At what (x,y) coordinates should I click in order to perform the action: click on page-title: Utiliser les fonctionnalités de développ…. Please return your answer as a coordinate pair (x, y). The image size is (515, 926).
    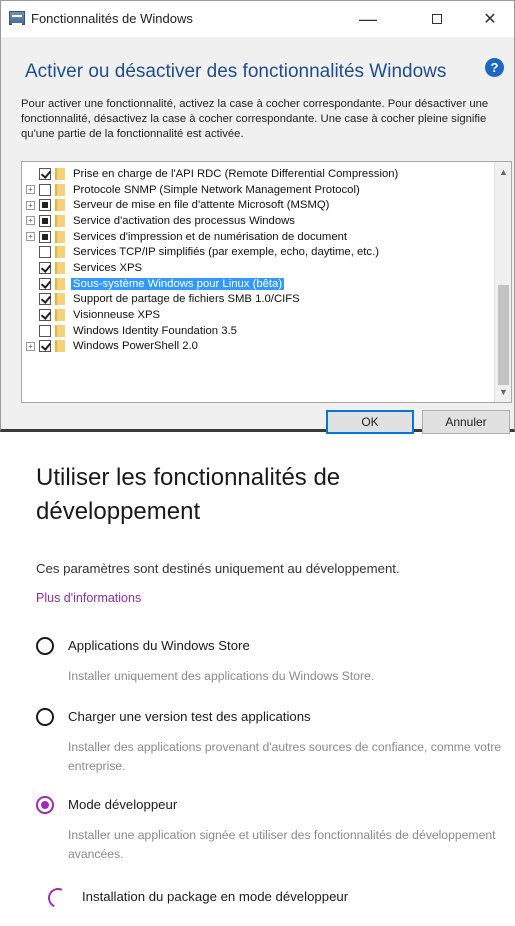
    Looking at the image, I should click on (188, 494).